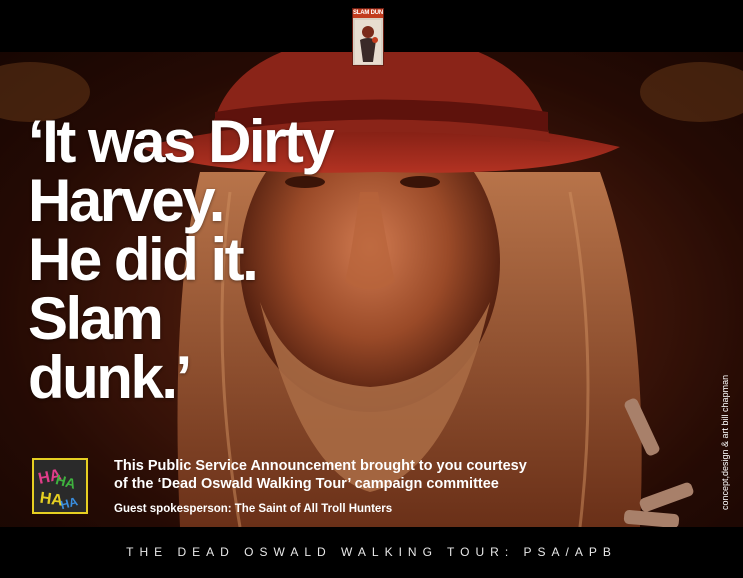 The height and width of the screenshot is (578, 743). I want to click on headline-line: ‘It was Dirty, so click(181, 141).